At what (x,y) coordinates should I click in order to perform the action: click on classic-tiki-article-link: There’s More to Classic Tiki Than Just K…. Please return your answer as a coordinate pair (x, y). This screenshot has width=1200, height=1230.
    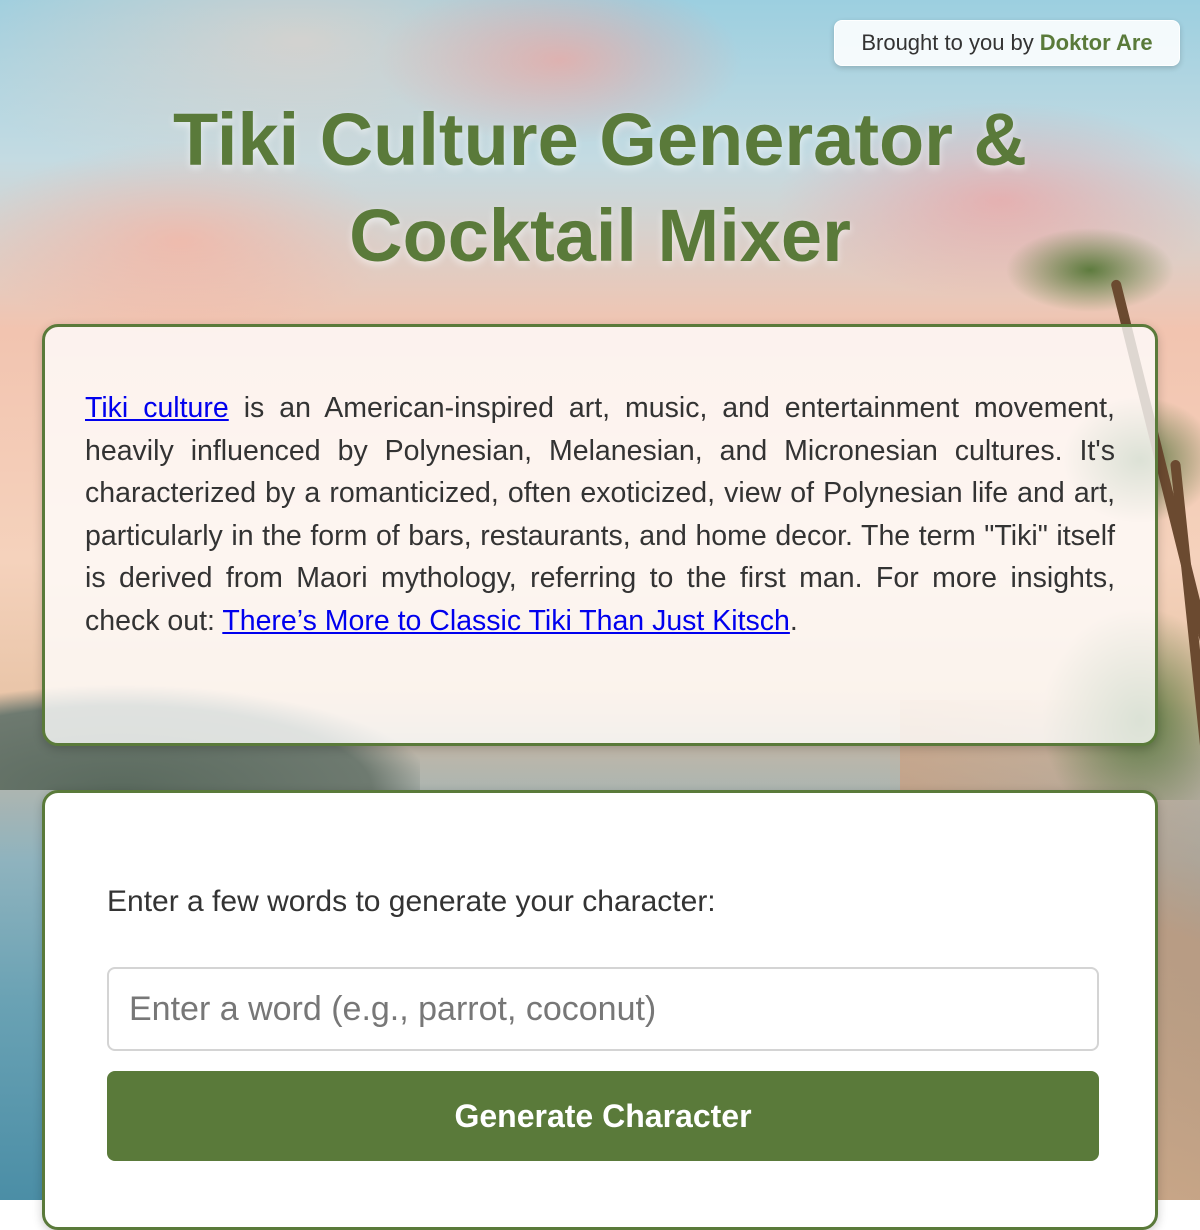
    Looking at the image, I should click on (506, 621).